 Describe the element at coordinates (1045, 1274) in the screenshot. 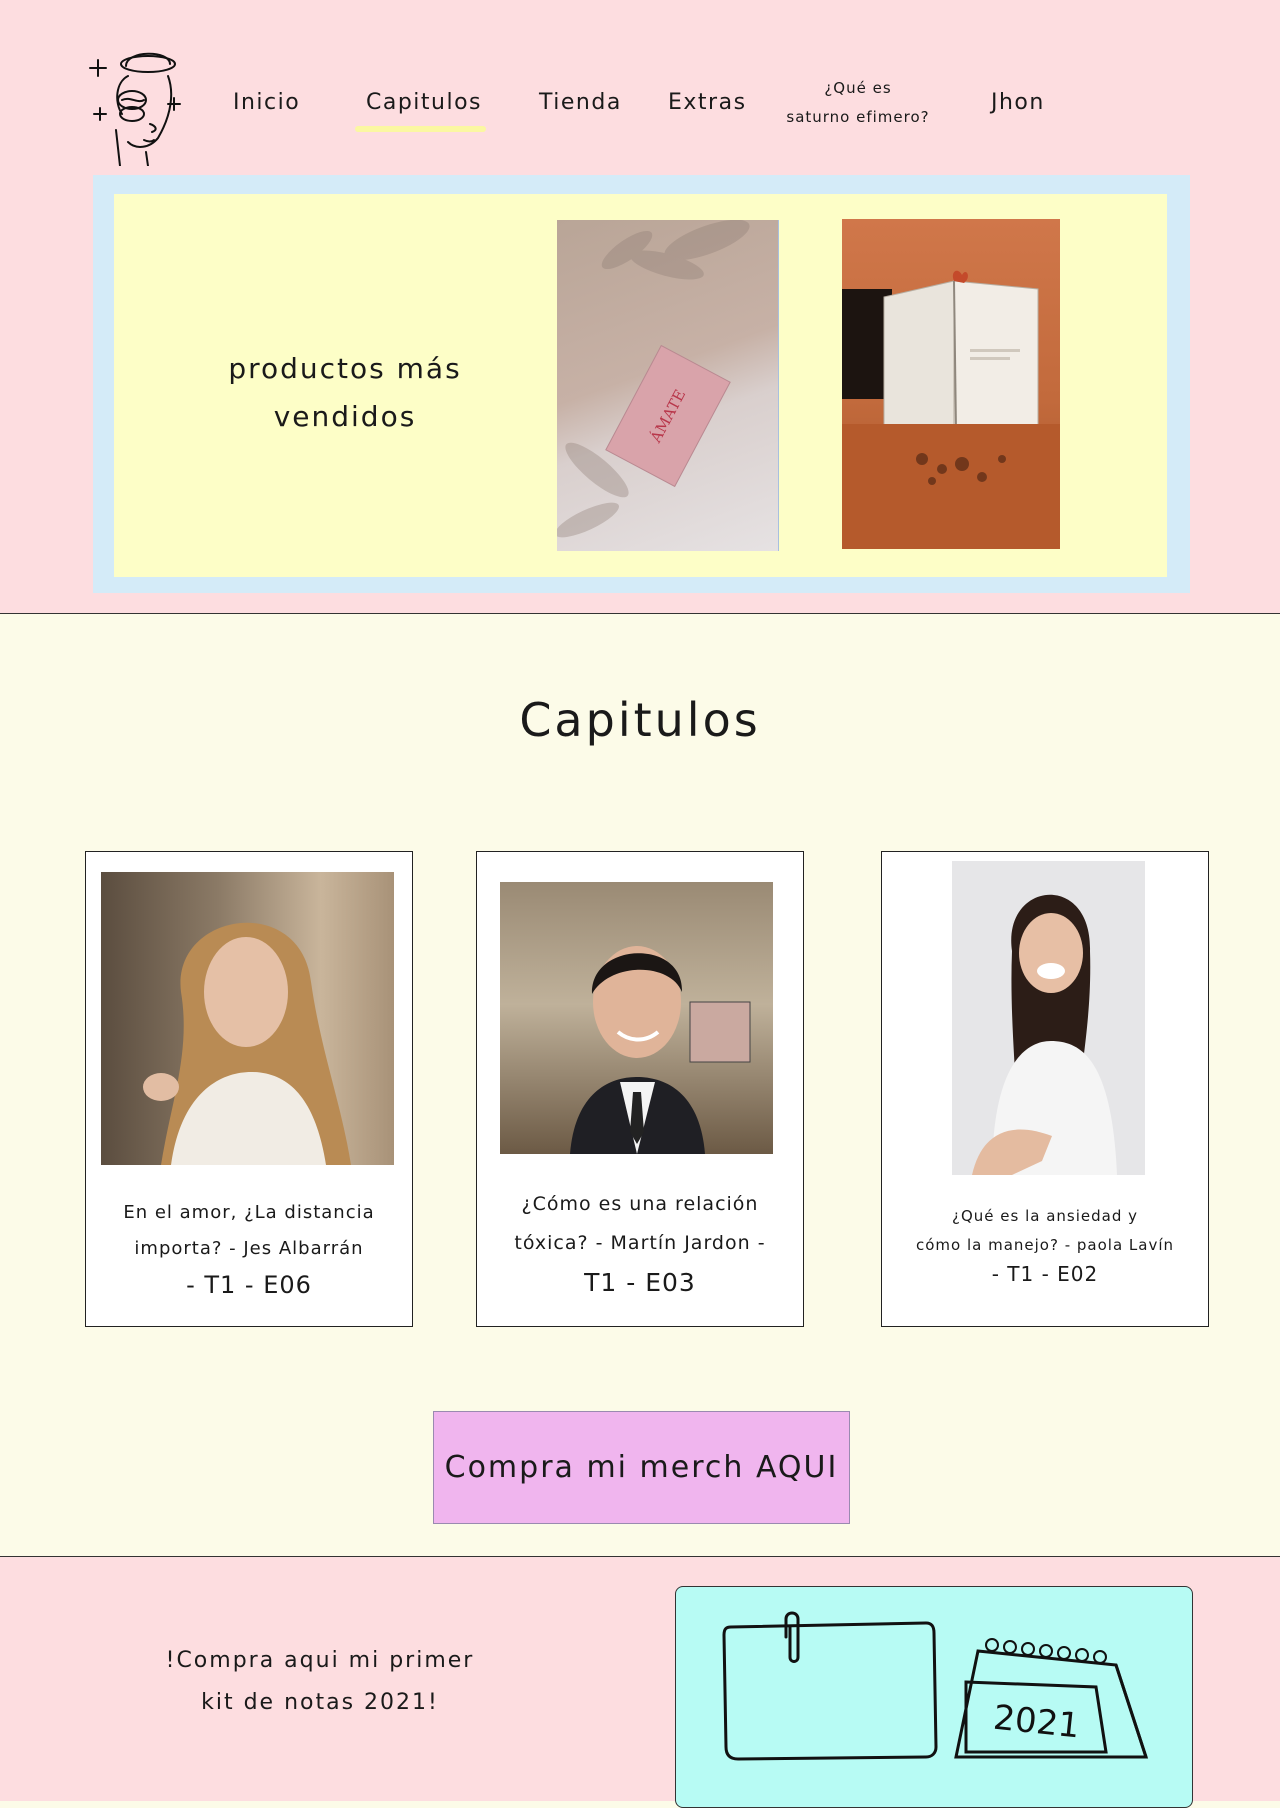

I see `chapter-caption-line3: - T1 - E02` at that location.